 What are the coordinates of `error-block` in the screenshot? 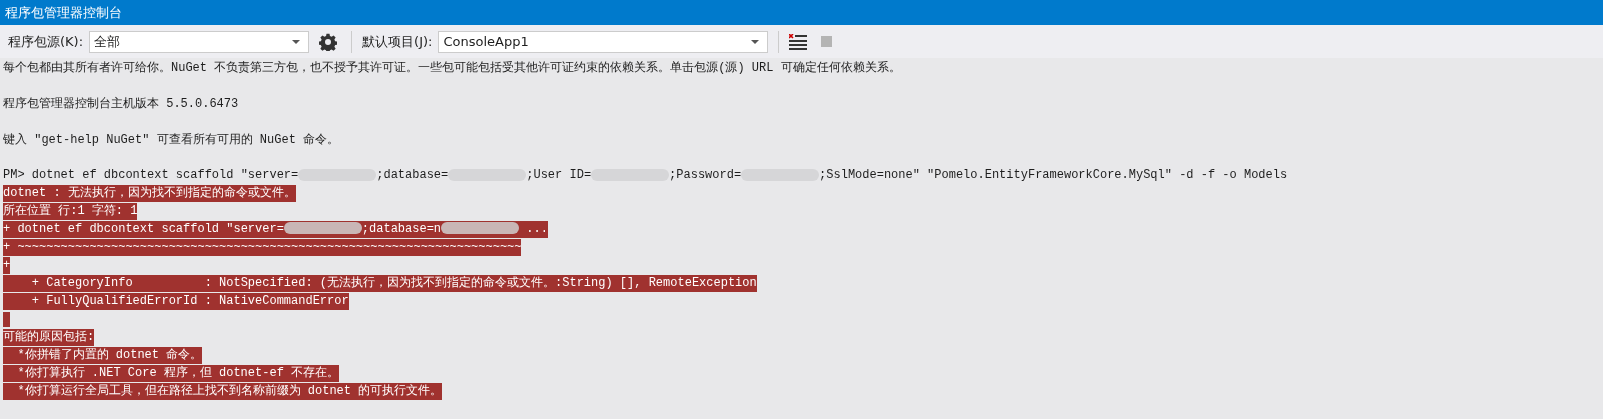 It's located at (6, 319).